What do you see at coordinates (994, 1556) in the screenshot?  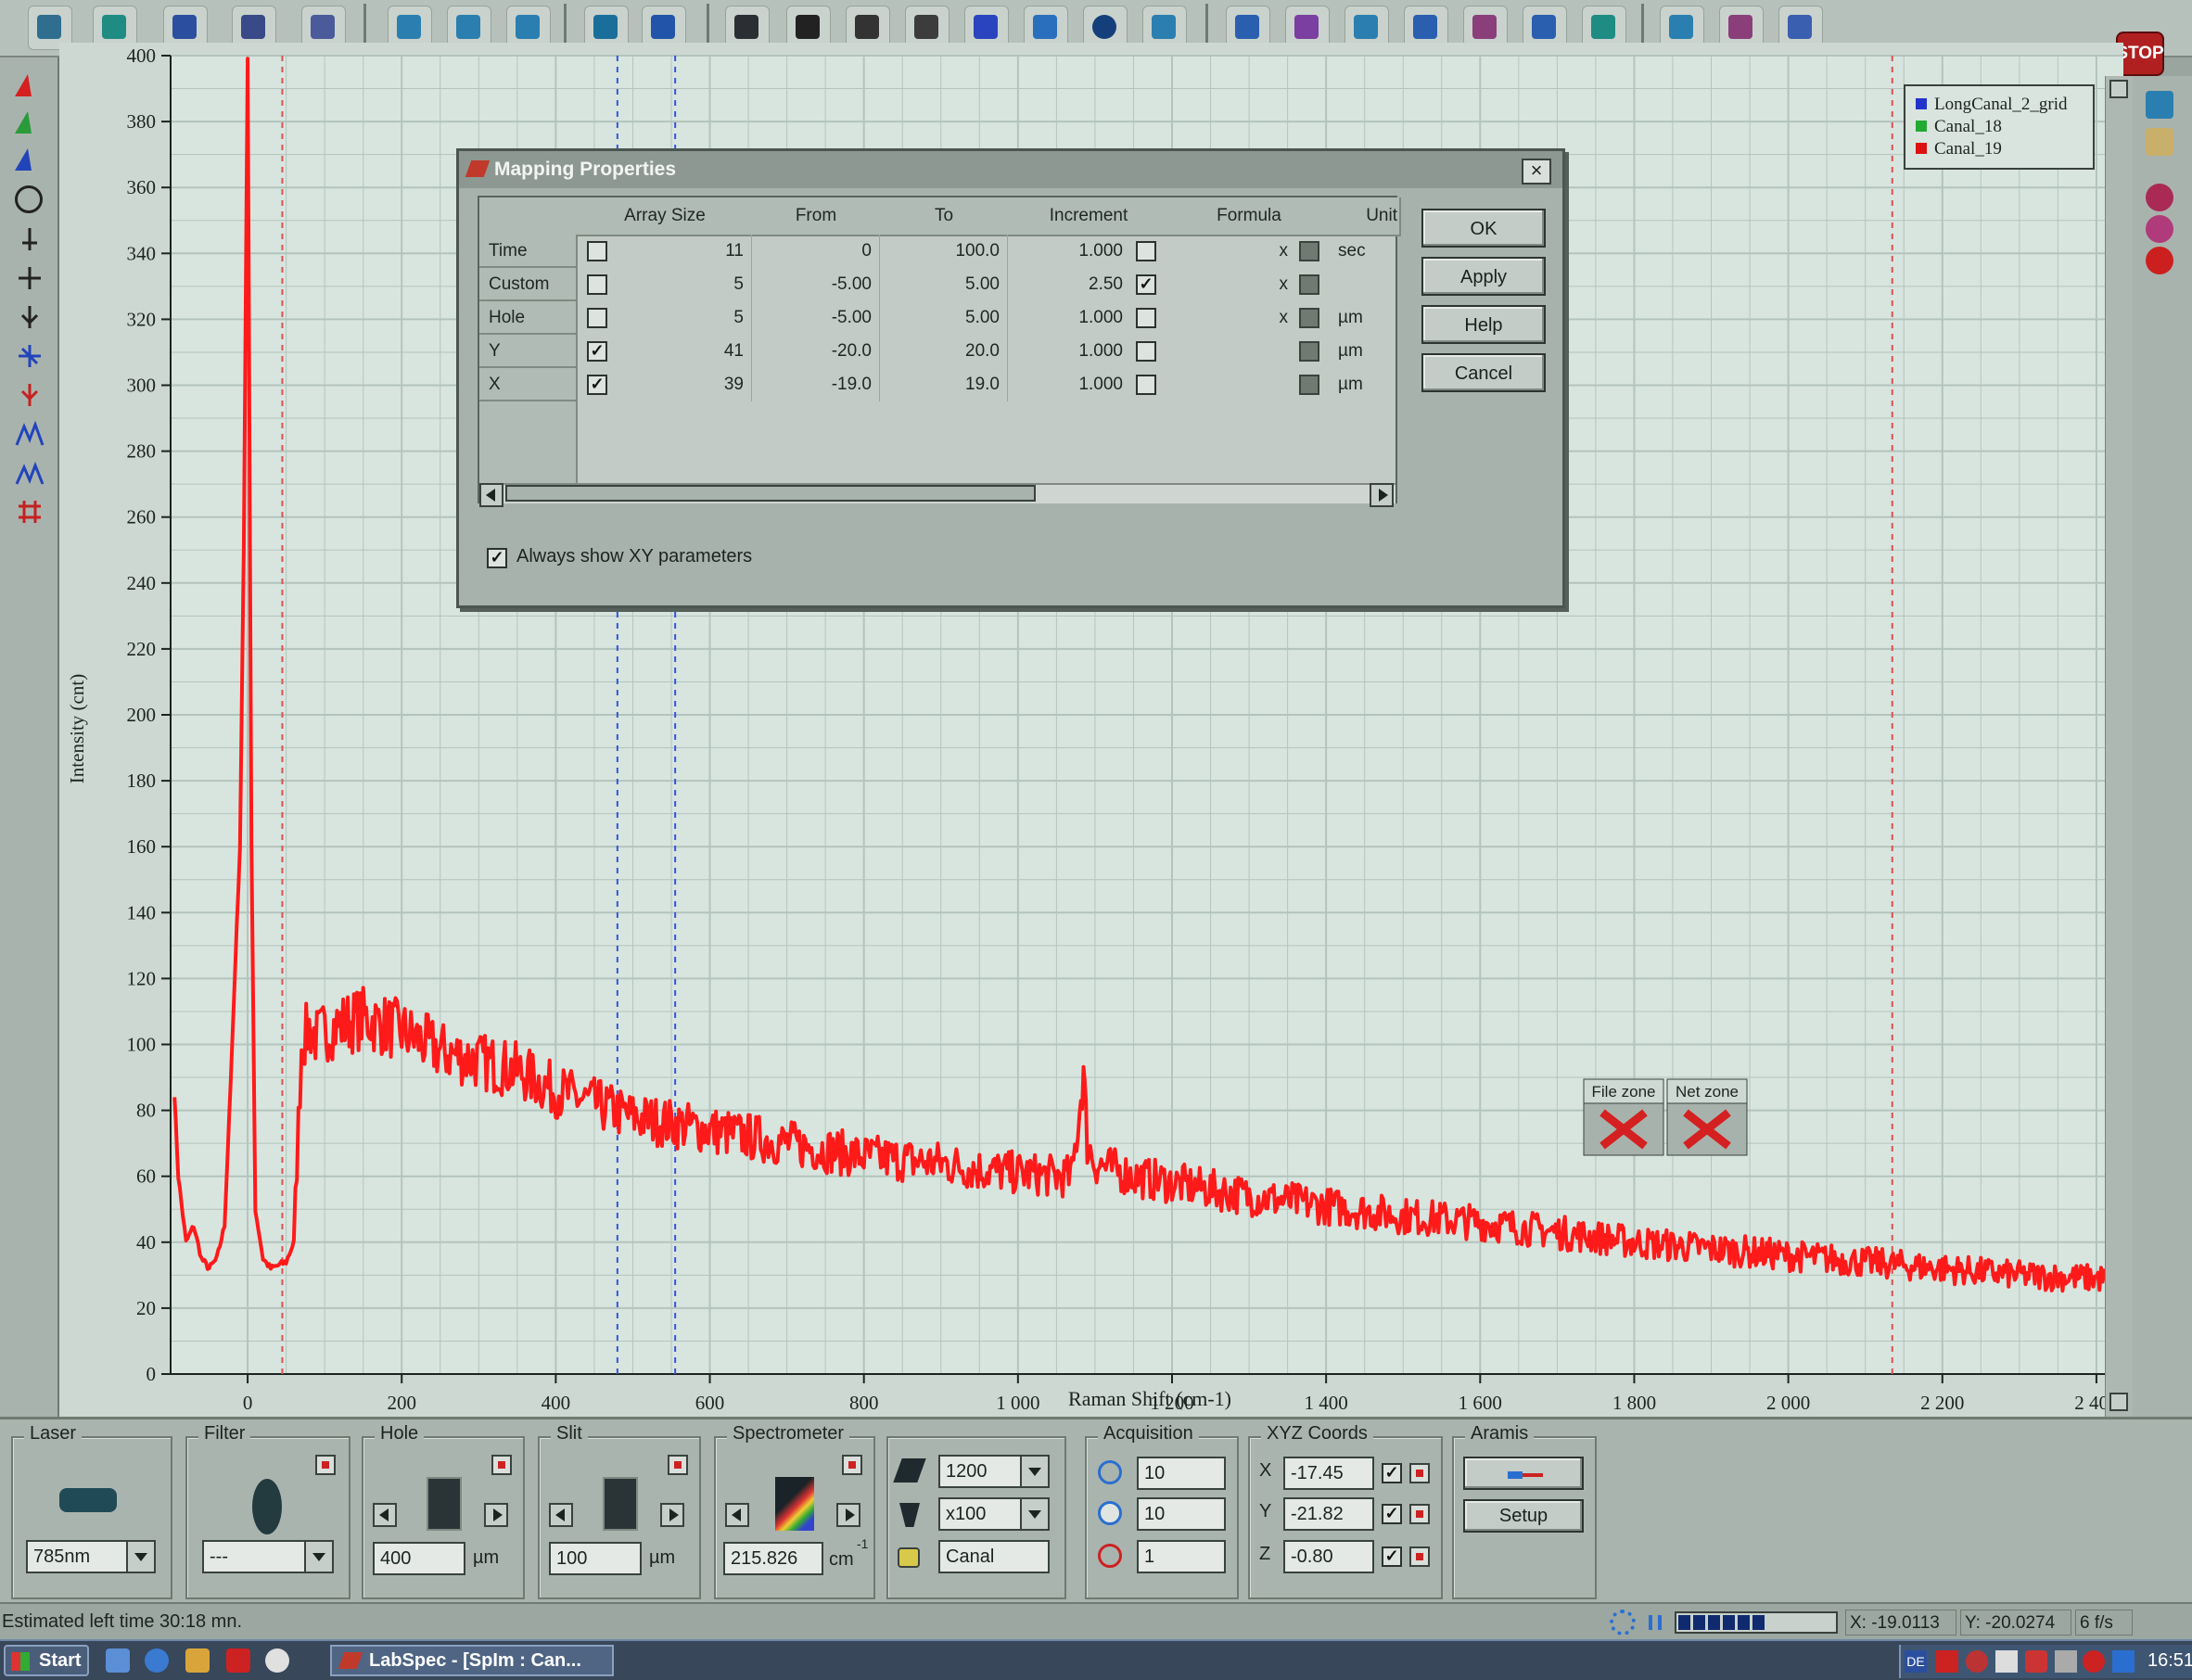 I see `sample-name-input: Canal` at bounding box center [994, 1556].